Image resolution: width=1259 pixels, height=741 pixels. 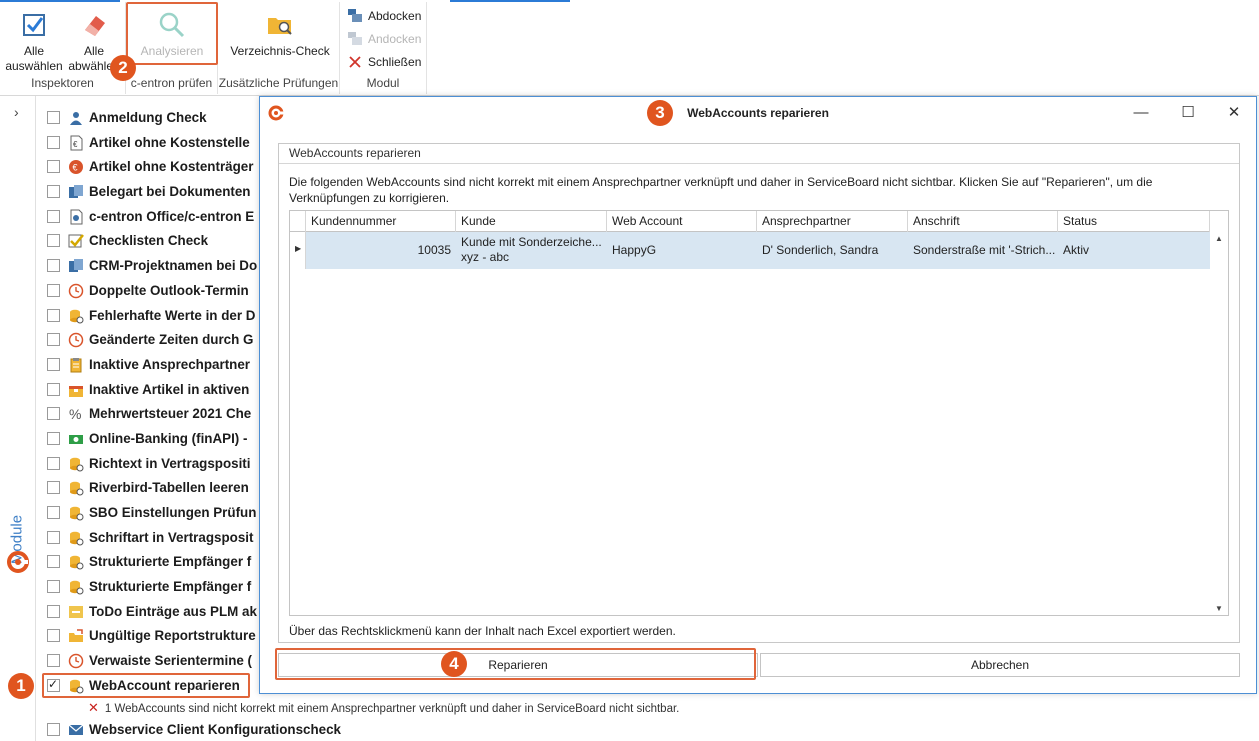 I want to click on cell-ansprechpartner: D' Sonderlich, Sandra, so click(x=832, y=250).